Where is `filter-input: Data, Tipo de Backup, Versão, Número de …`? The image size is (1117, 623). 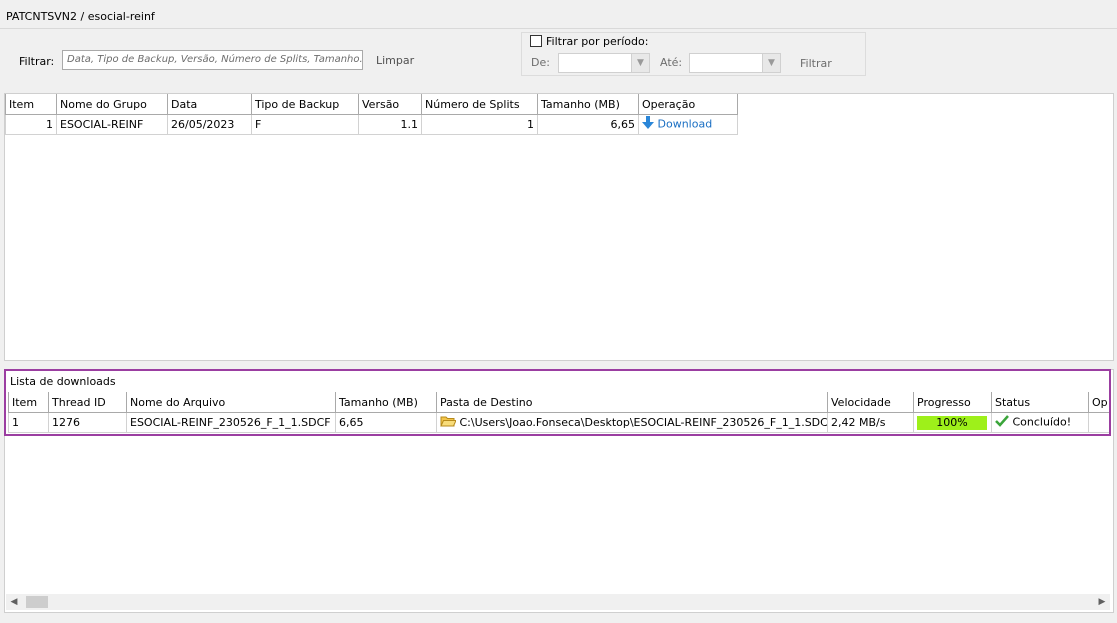 filter-input: Data, Tipo de Backup, Versão, Número de … is located at coordinates (212, 60).